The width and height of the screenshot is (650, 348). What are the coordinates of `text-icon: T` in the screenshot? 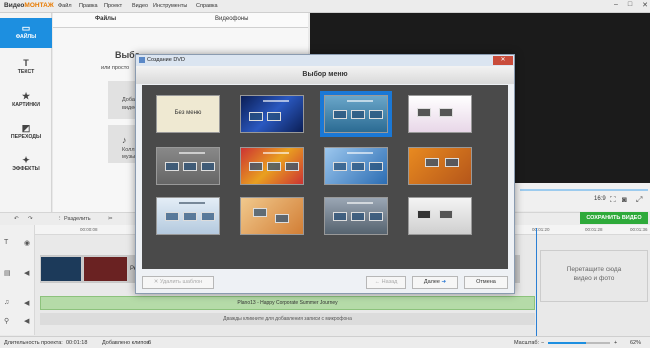 It's located at (26, 63).